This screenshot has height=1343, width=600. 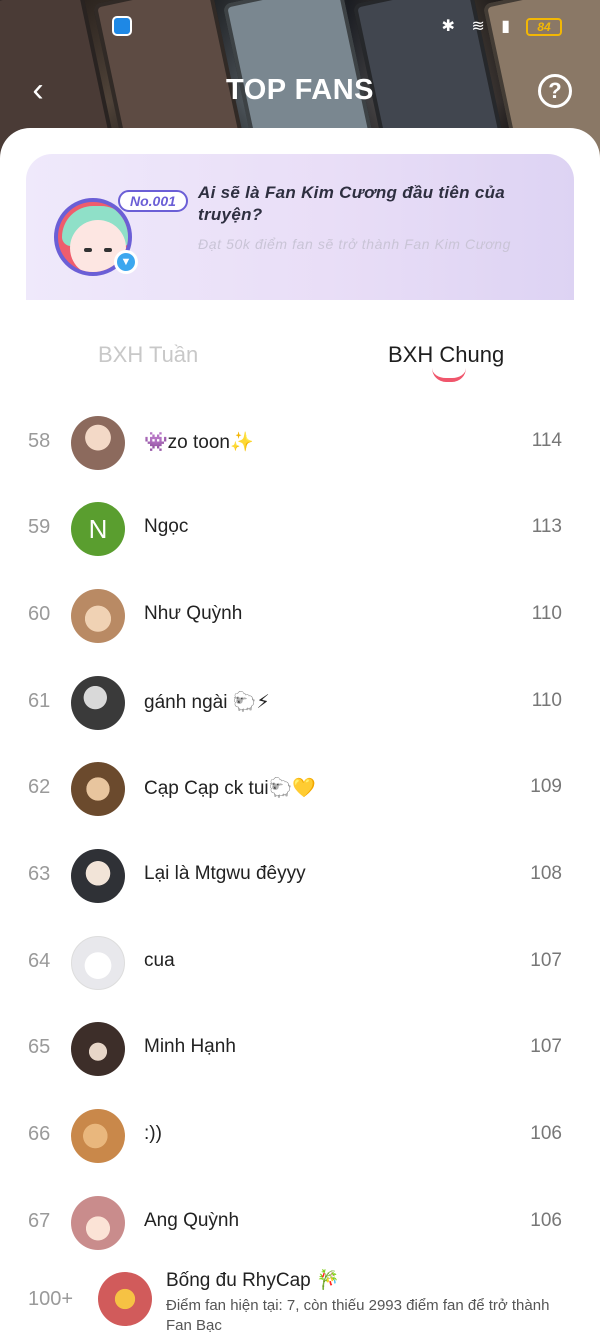 What do you see at coordinates (153, 201) in the screenshot?
I see `rank-badge: No.001` at bounding box center [153, 201].